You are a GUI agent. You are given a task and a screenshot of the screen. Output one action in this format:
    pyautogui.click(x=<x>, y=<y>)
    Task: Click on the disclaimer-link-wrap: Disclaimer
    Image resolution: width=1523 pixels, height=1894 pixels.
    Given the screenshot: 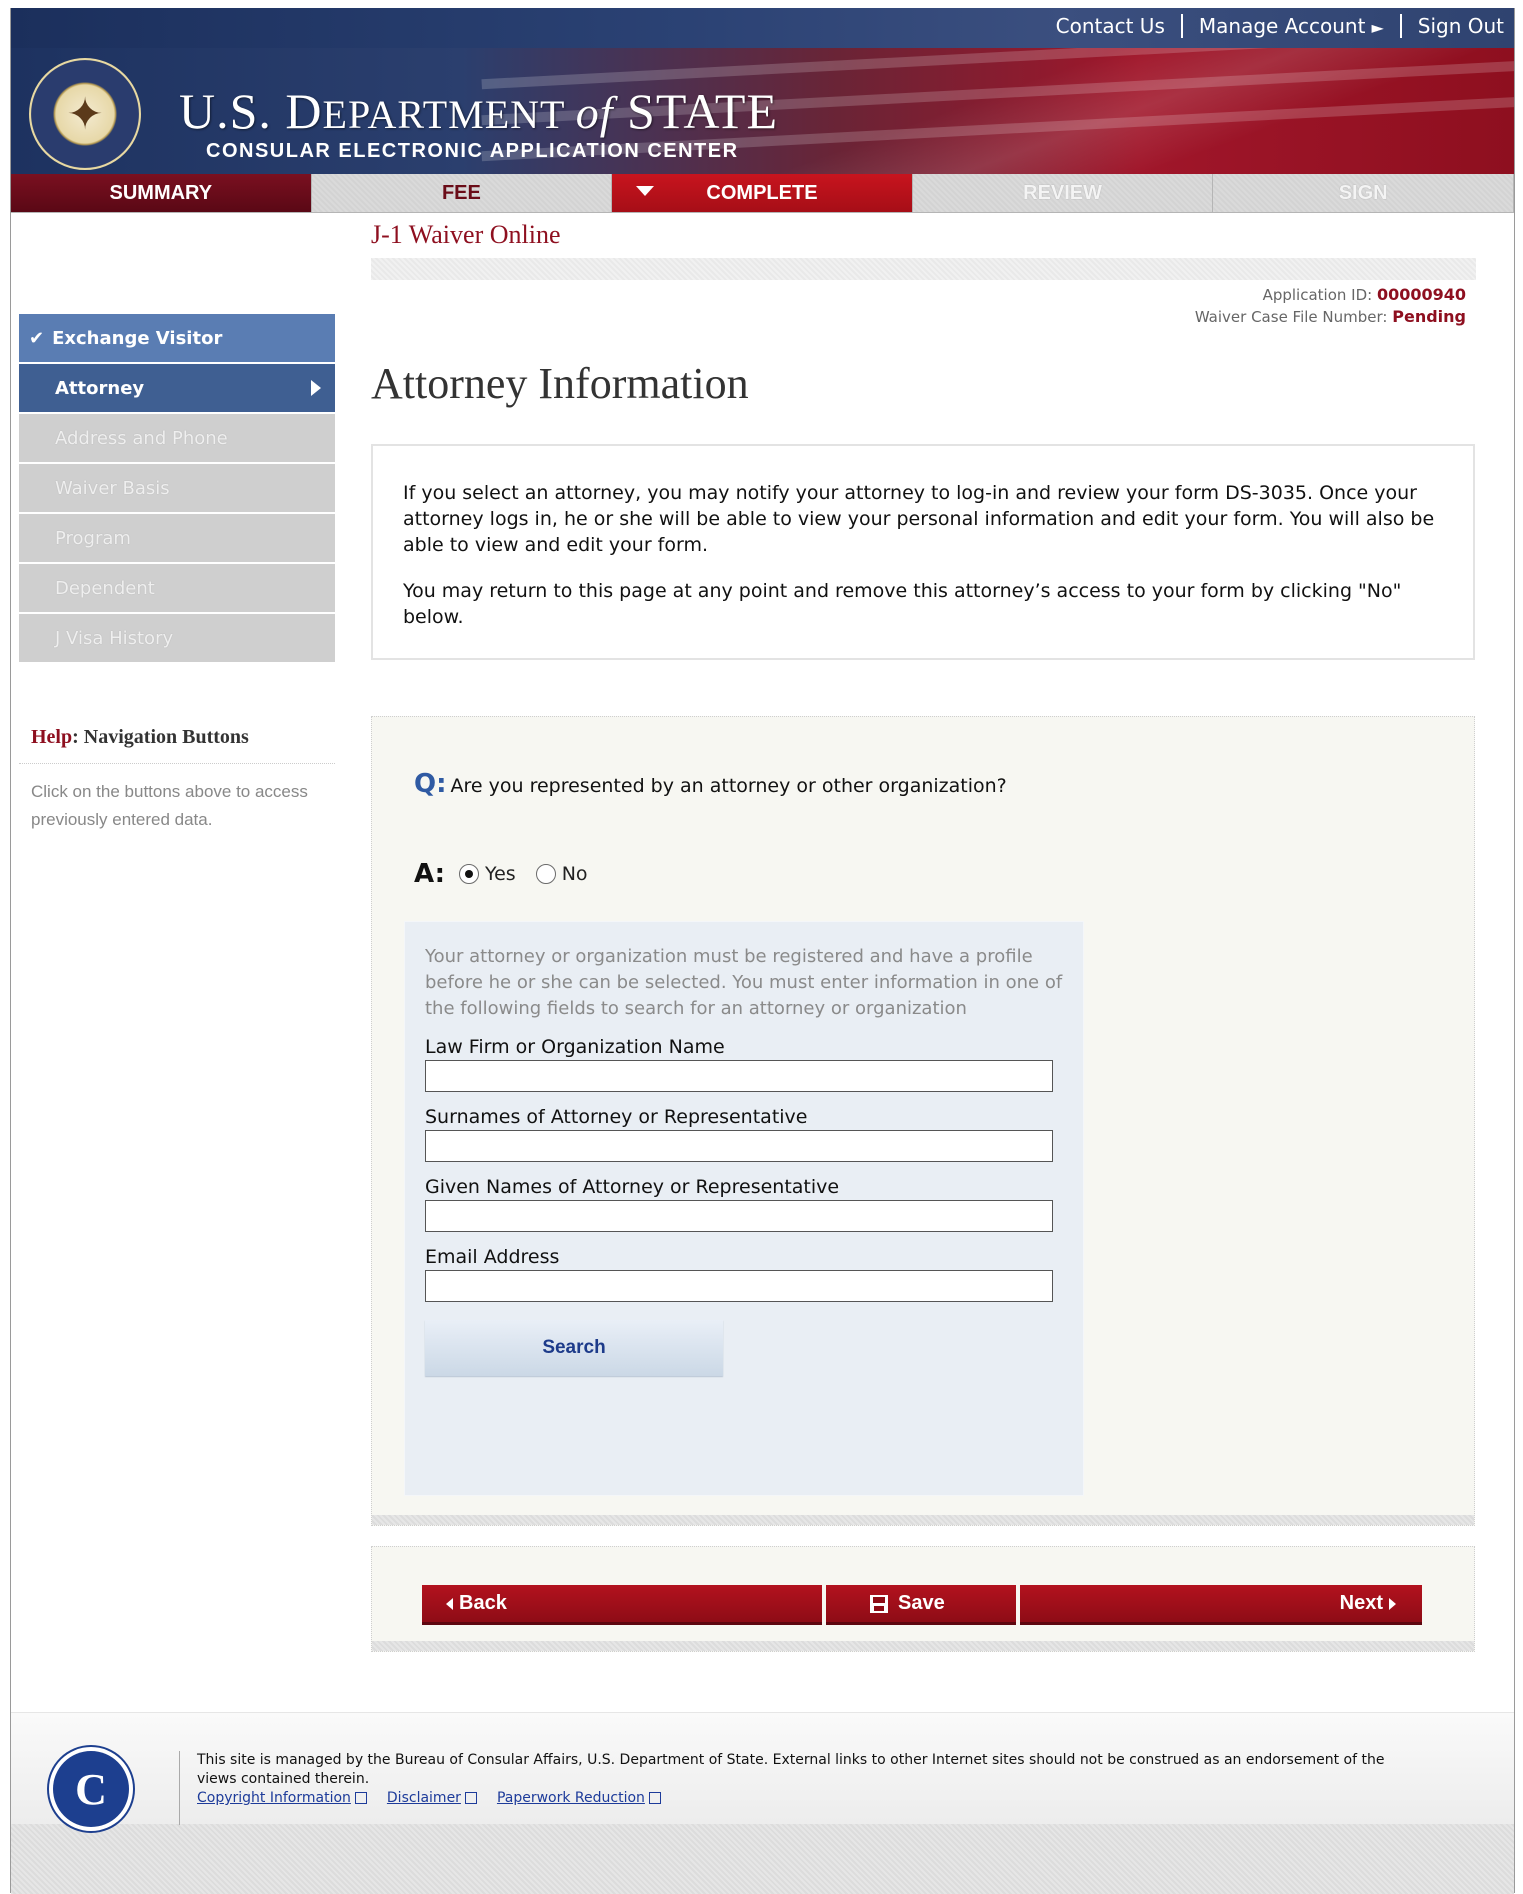 What is the action you would take?
    pyautogui.click(x=432, y=1798)
    